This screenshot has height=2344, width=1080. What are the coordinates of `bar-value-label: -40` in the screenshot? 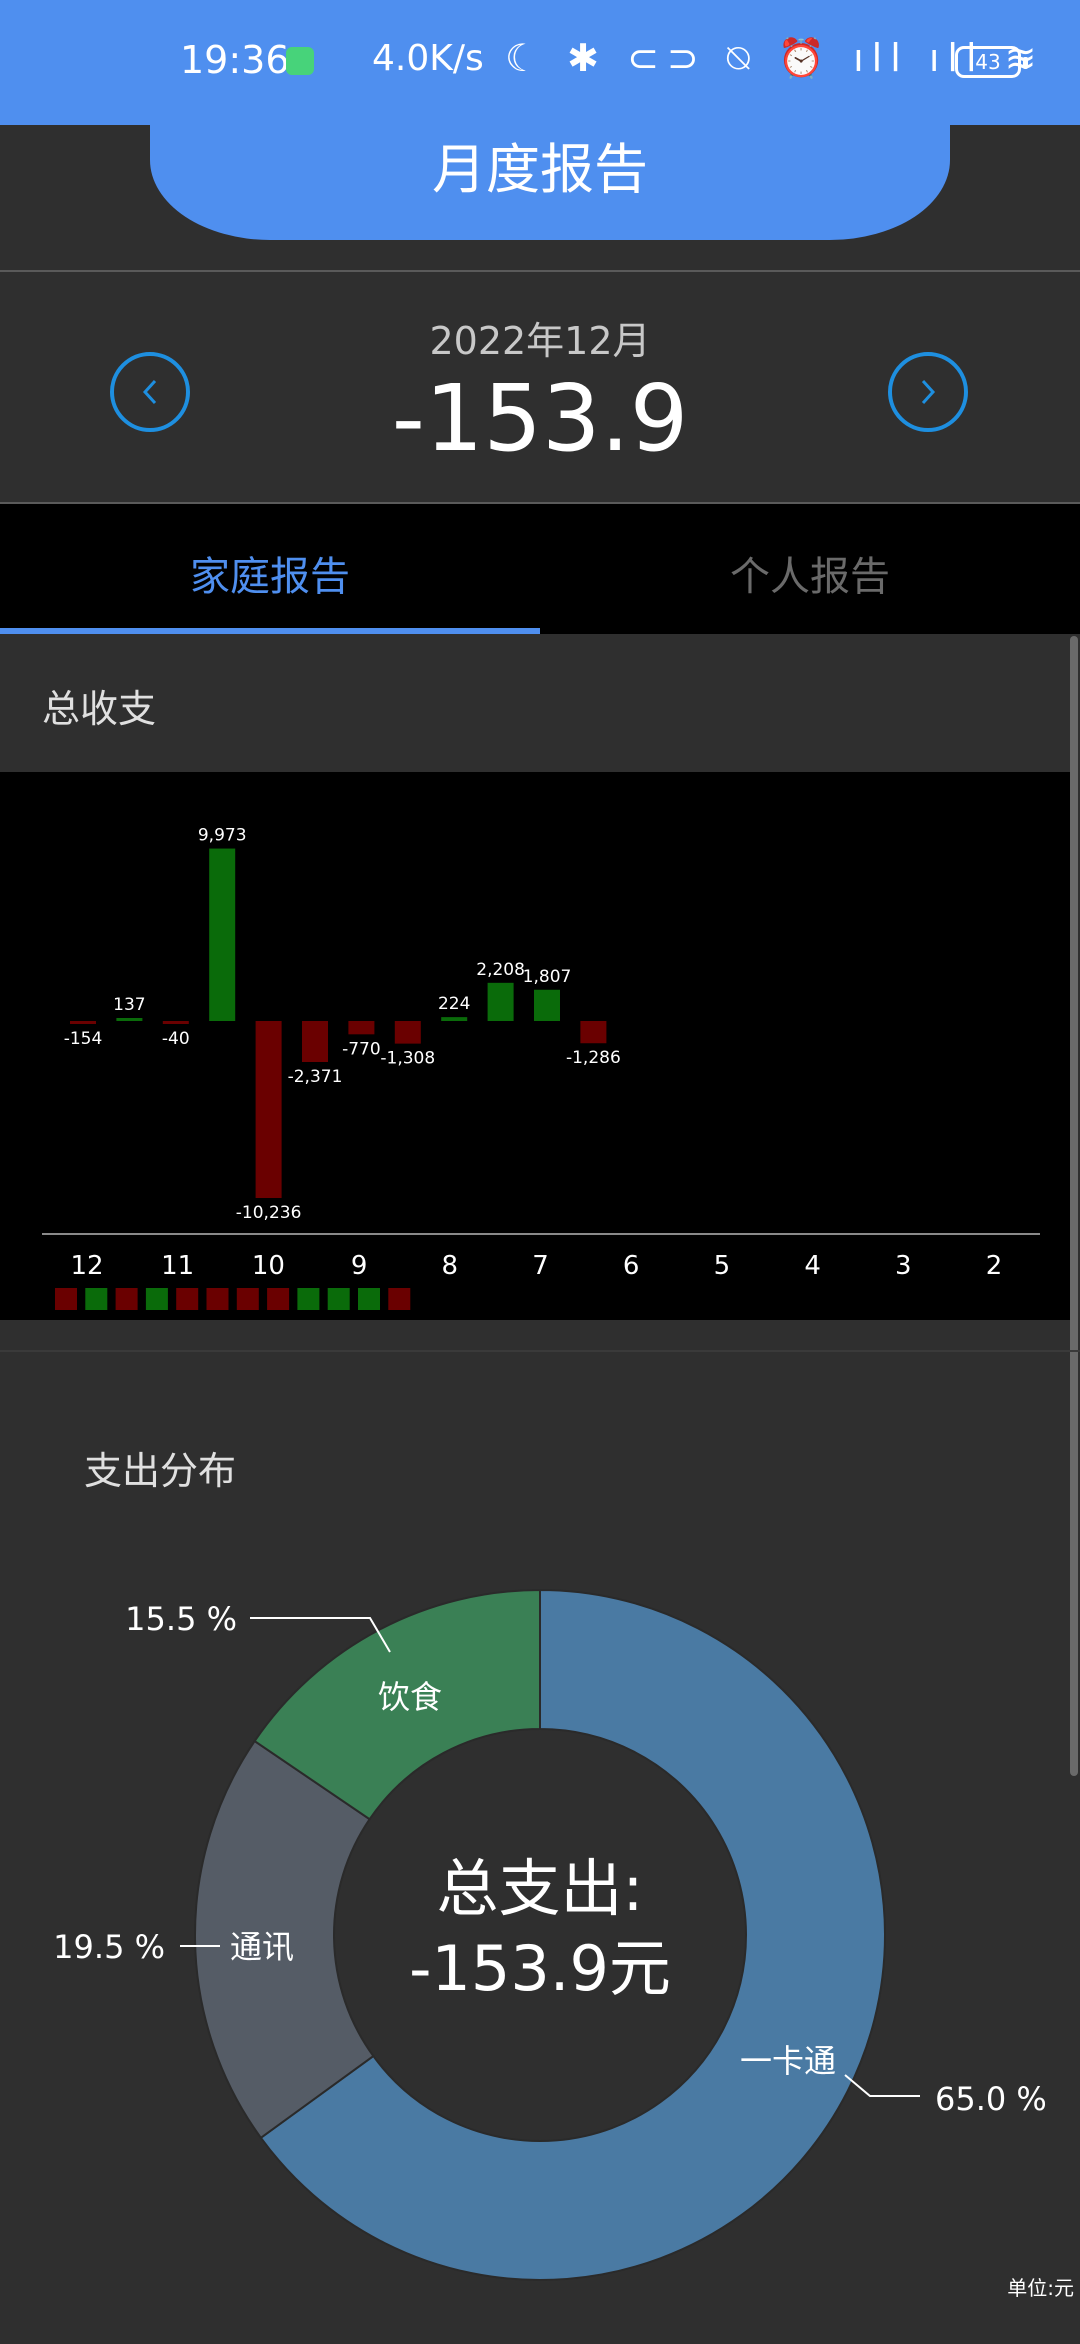 It's located at (176, 1039).